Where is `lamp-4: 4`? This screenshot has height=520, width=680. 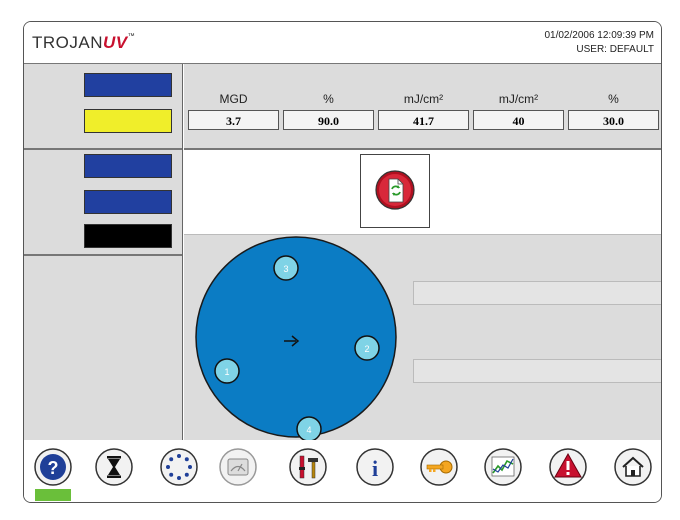 lamp-4: 4 is located at coordinates (309, 428).